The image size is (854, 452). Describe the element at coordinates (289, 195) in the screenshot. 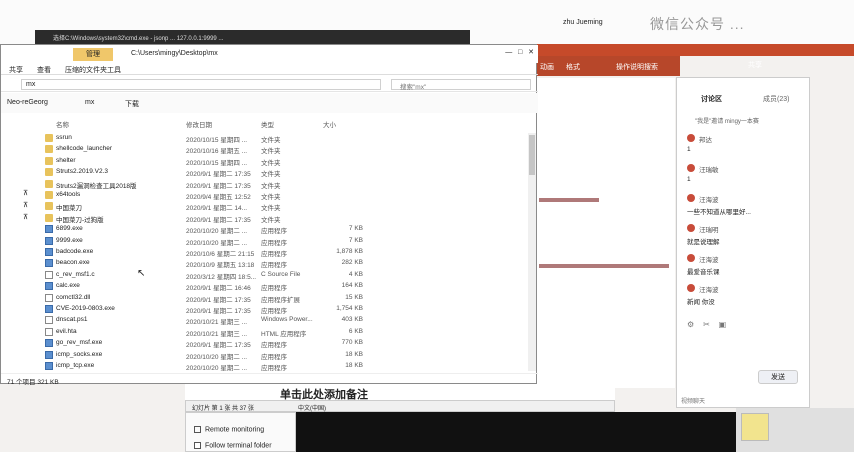

I see `file-row: x64tools 2020/9/4 星期五 12:52 文件夹` at that location.